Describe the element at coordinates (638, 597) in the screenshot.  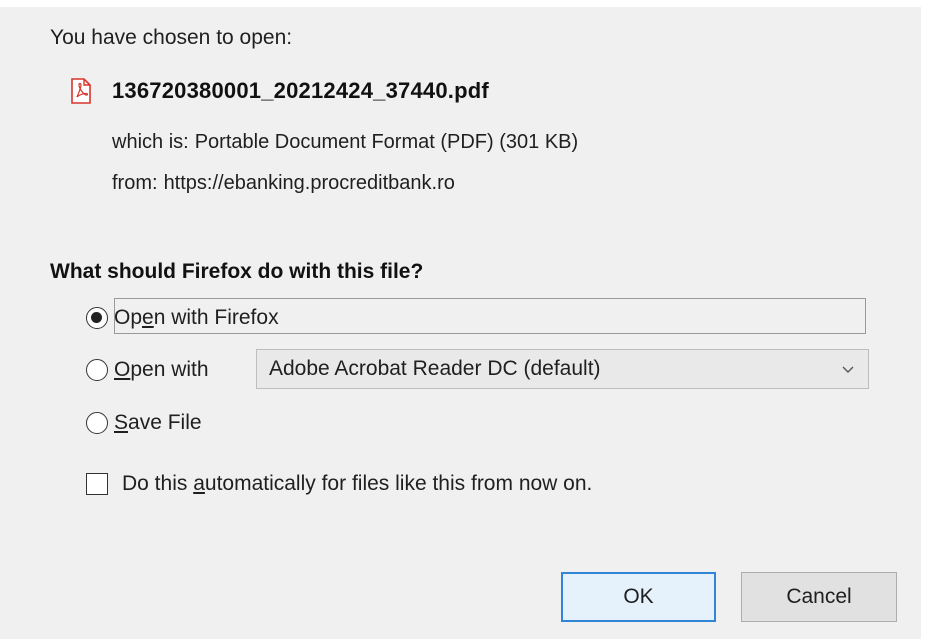
I see `ok-button: OK` at that location.